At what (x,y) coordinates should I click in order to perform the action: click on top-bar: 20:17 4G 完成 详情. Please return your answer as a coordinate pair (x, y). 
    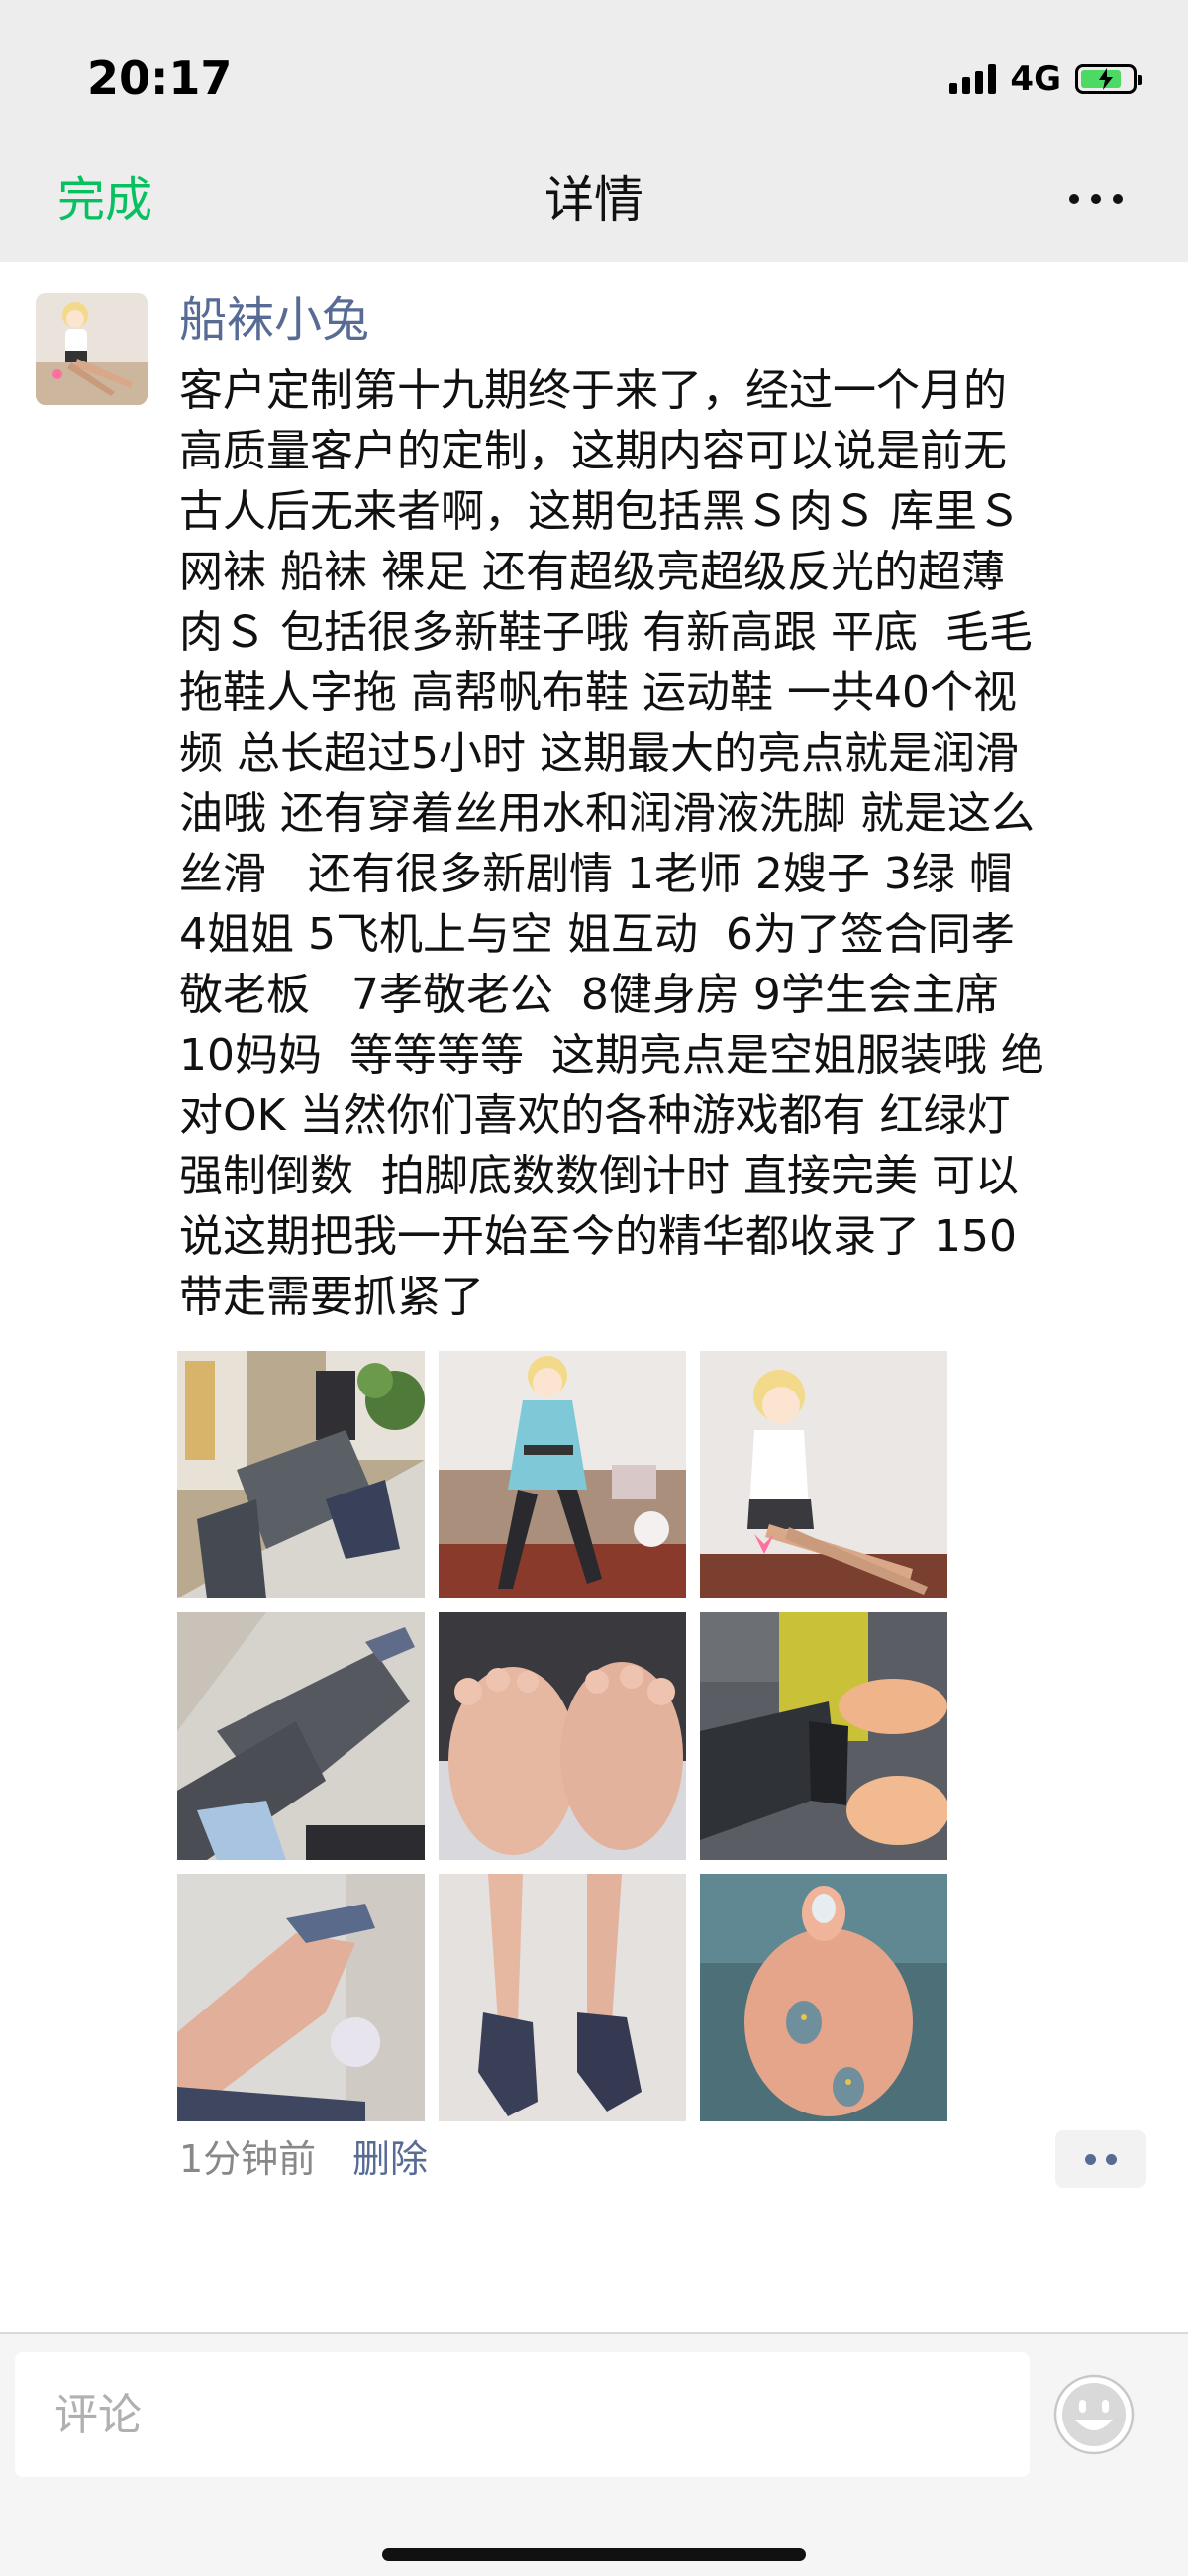
    Looking at the image, I should click on (594, 131).